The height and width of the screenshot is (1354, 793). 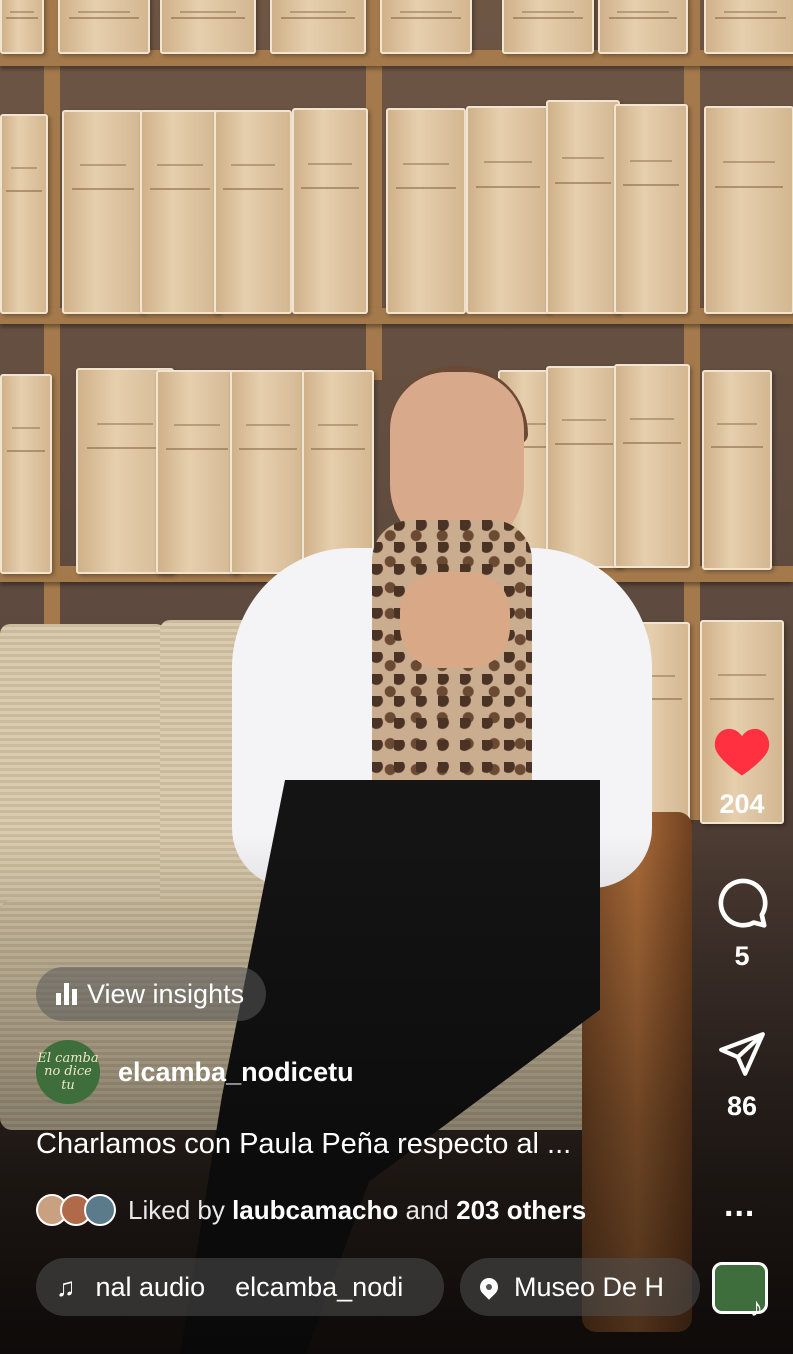 I want to click on like-action: 204, so click(x=742, y=772).